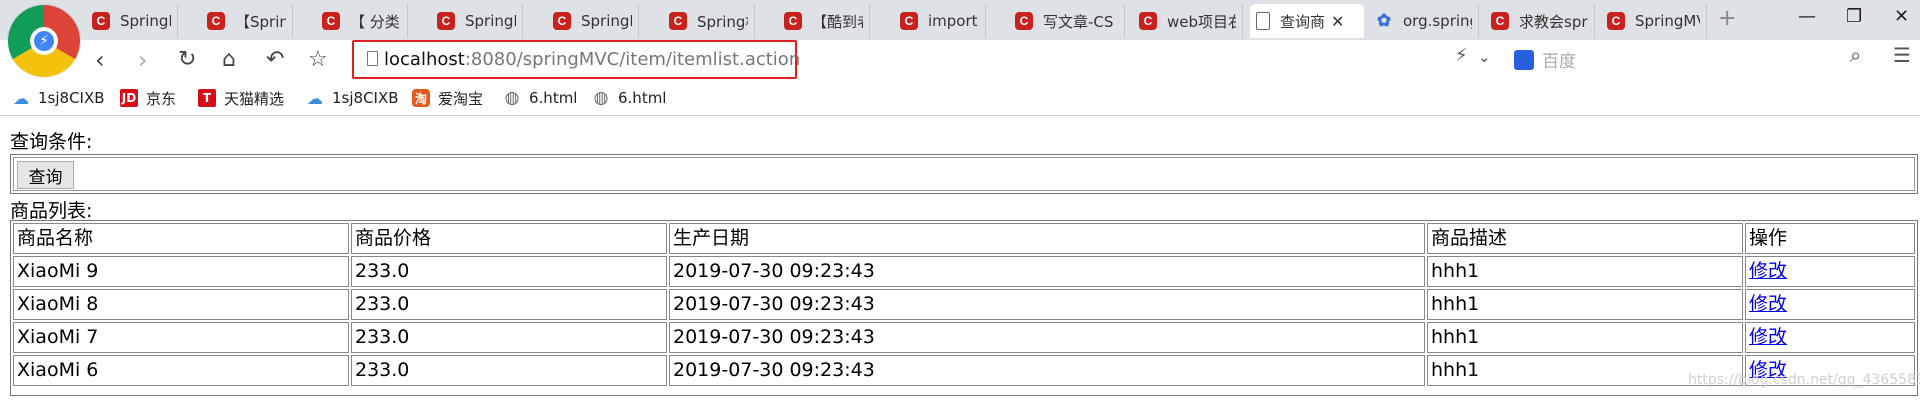  Describe the element at coordinates (45, 175) in the screenshot. I see `query-button: 查询` at that location.